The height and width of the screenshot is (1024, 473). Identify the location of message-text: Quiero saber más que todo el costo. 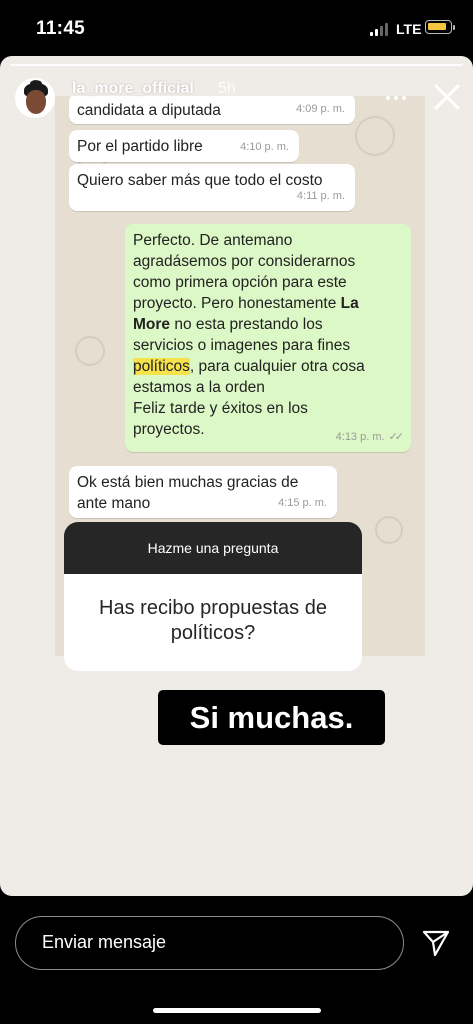
(200, 180).